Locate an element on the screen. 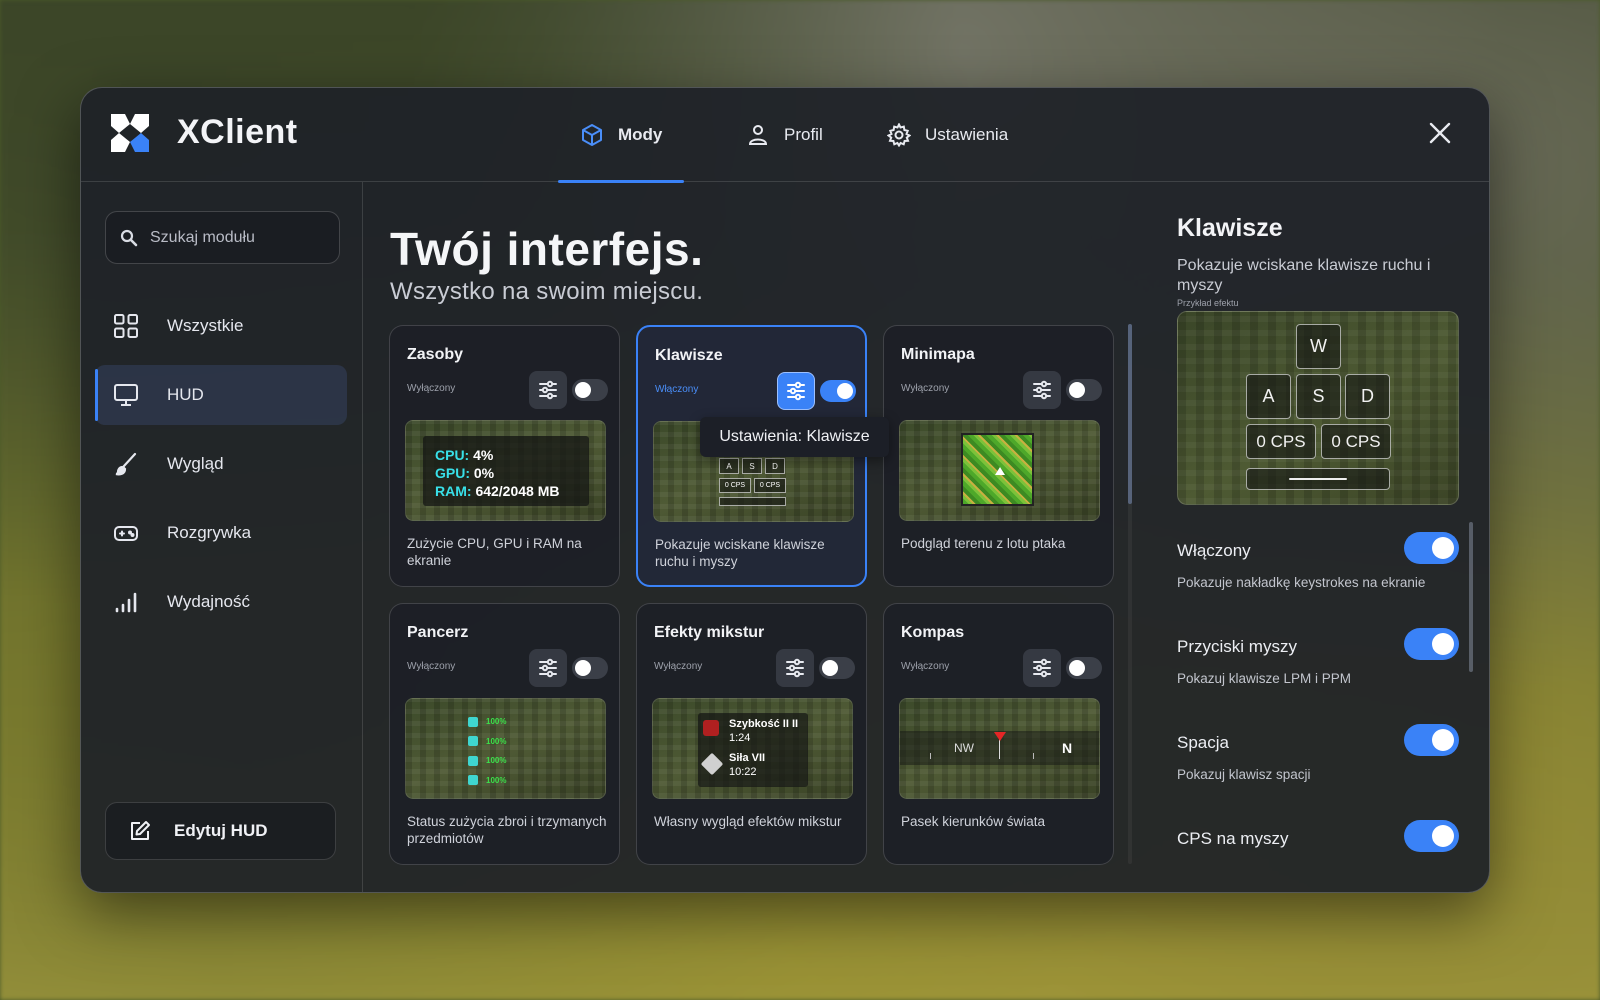  cps-right: 0 CPS is located at coordinates (770, 485).